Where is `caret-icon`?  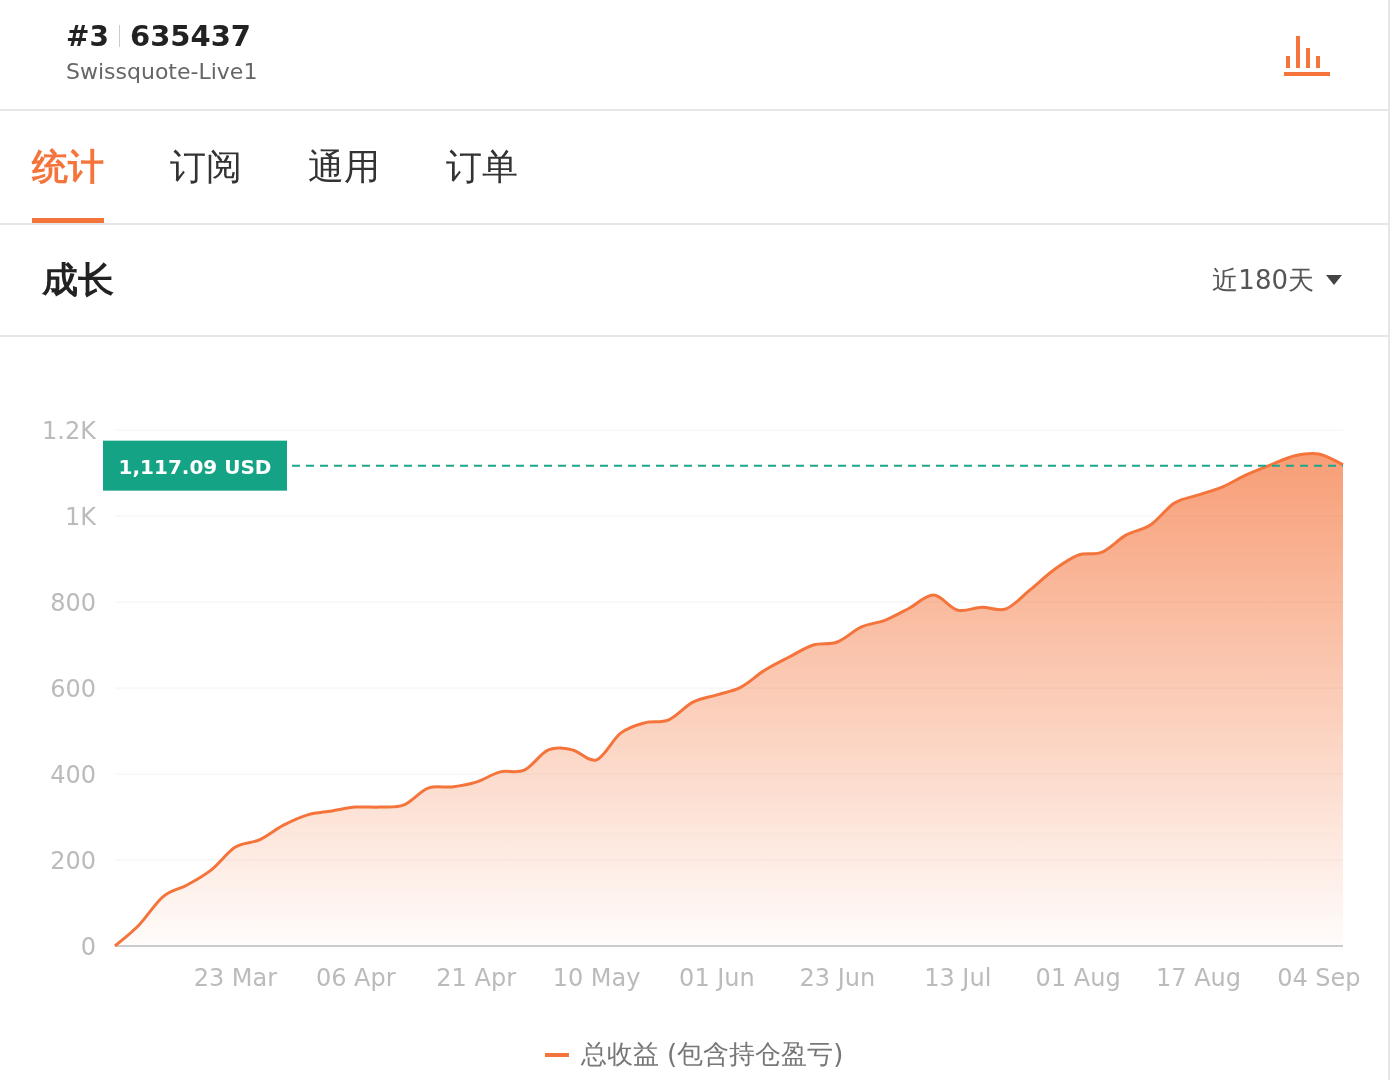 caret-icon is located at coordinates (1334, 280).